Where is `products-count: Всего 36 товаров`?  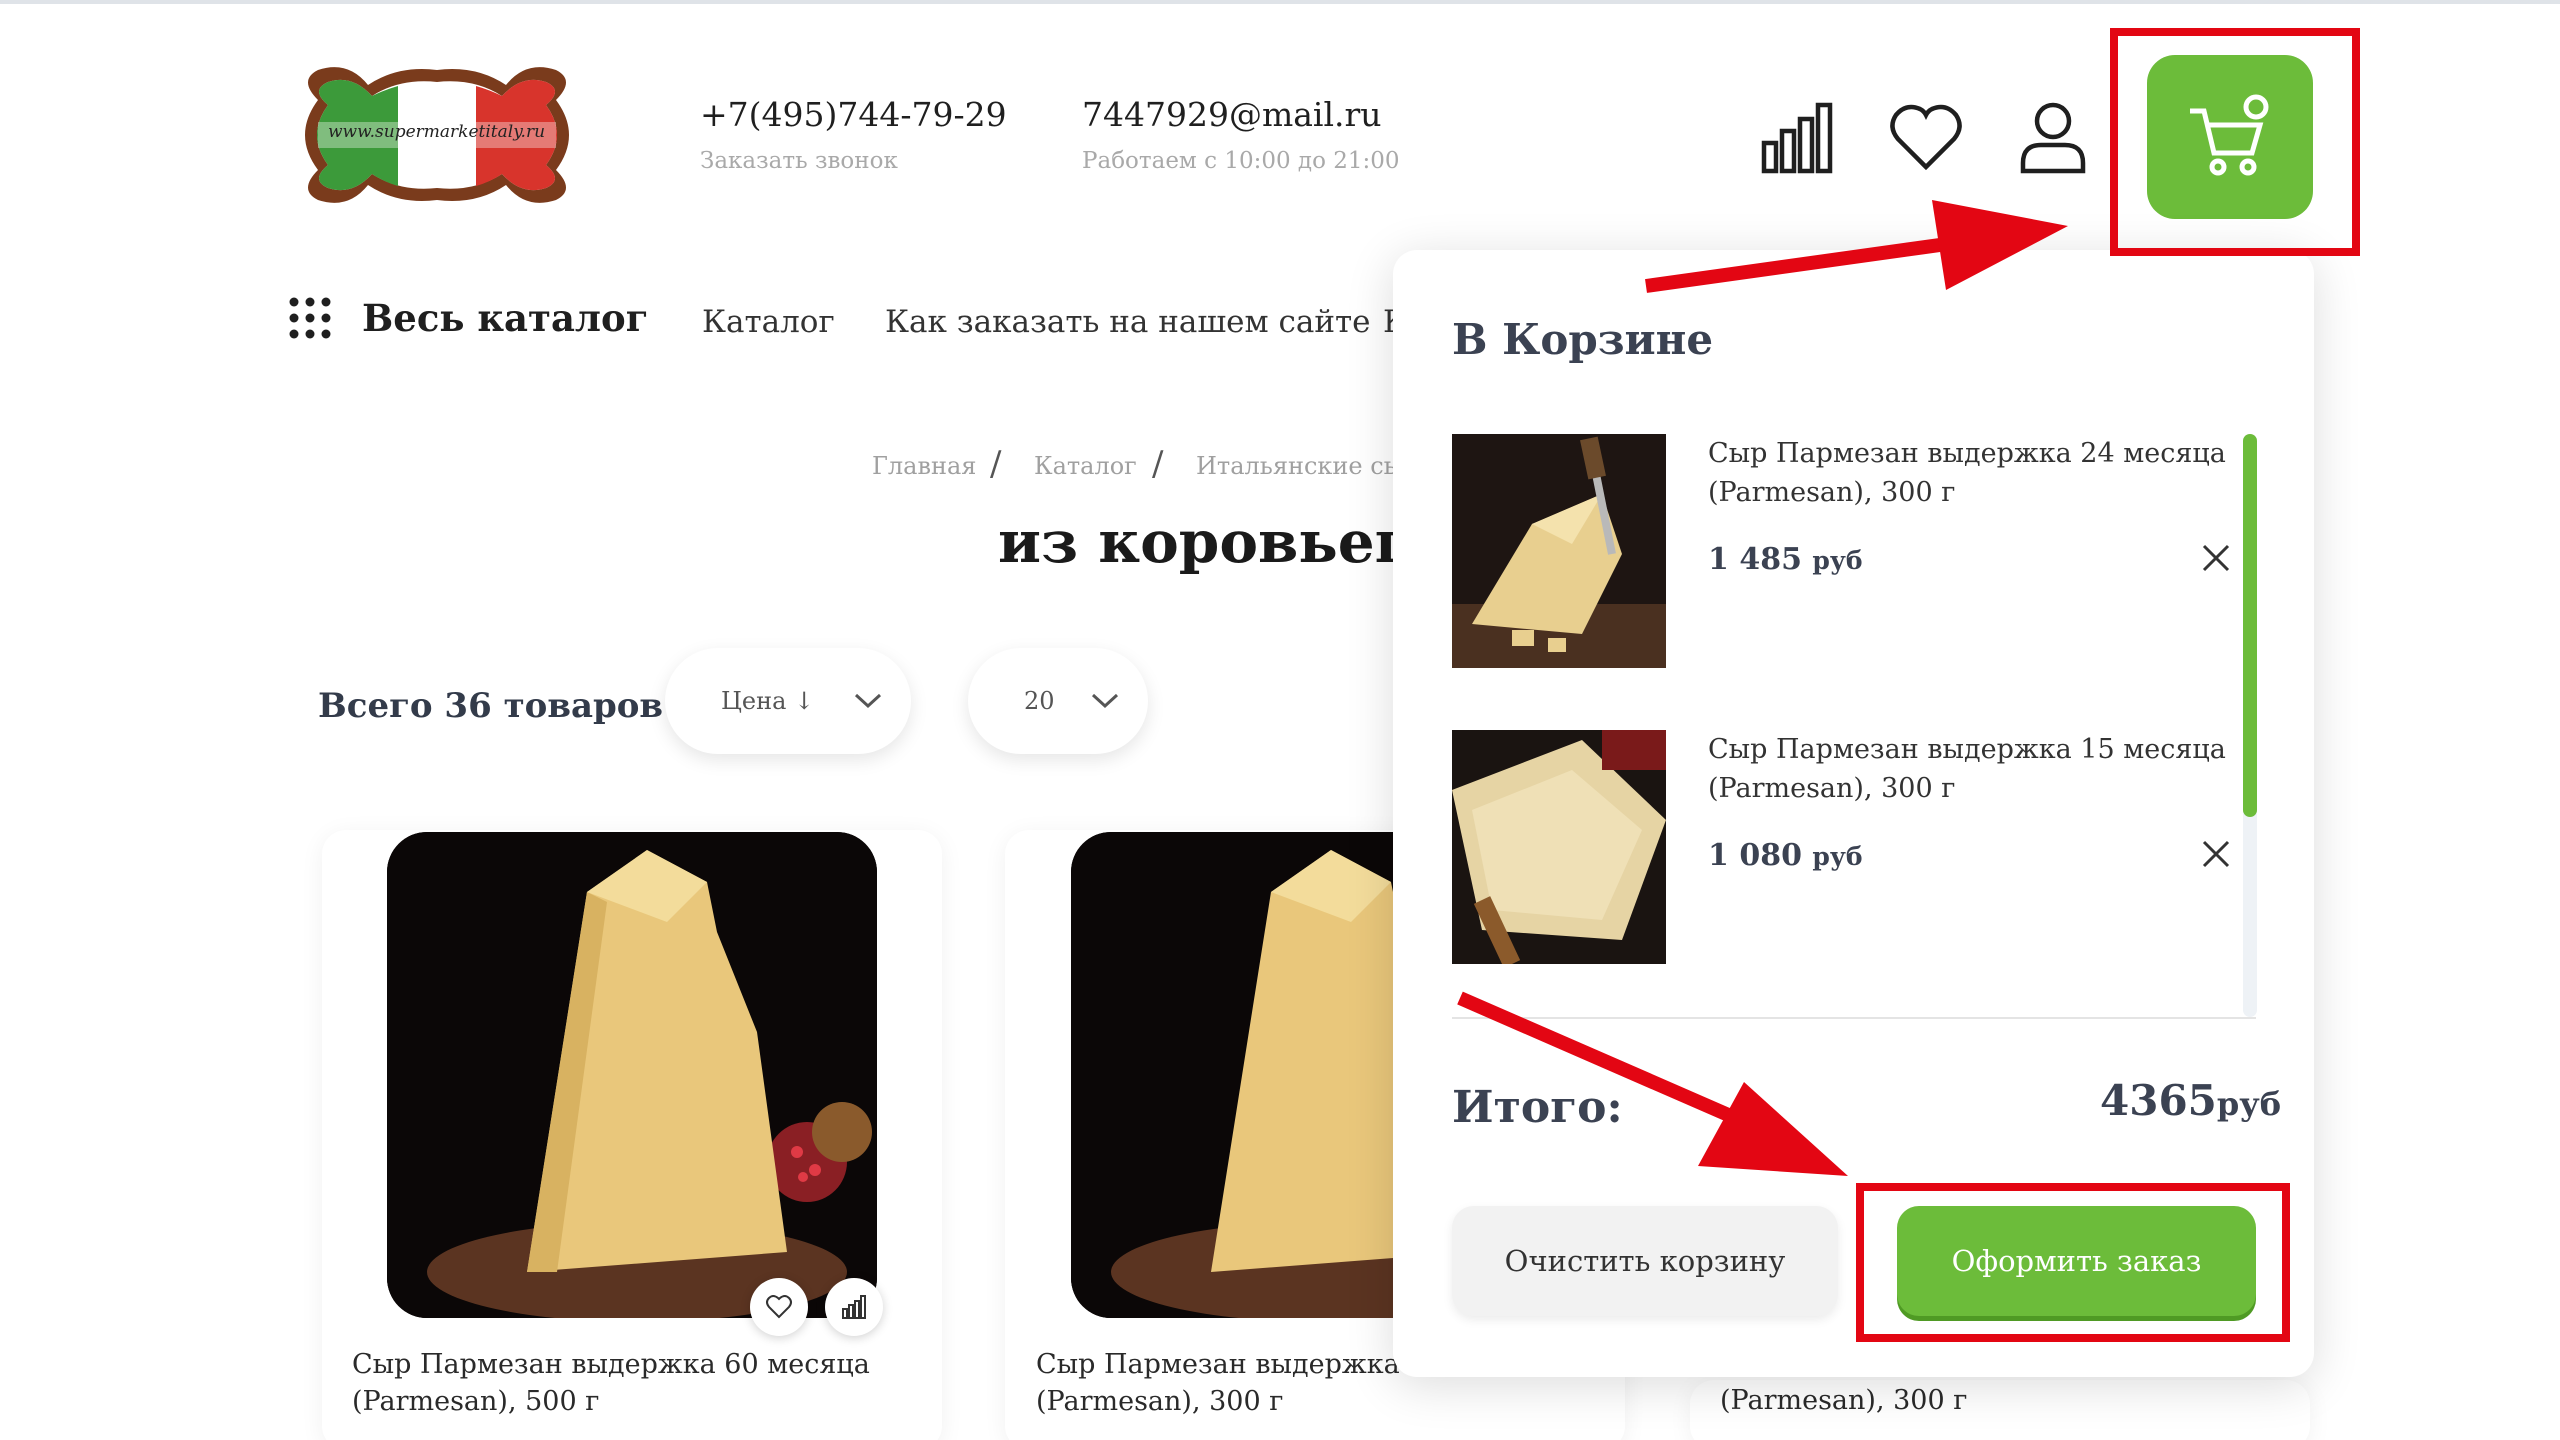 products-count: Всего 36 товаров is located at coordinates (491, 706).